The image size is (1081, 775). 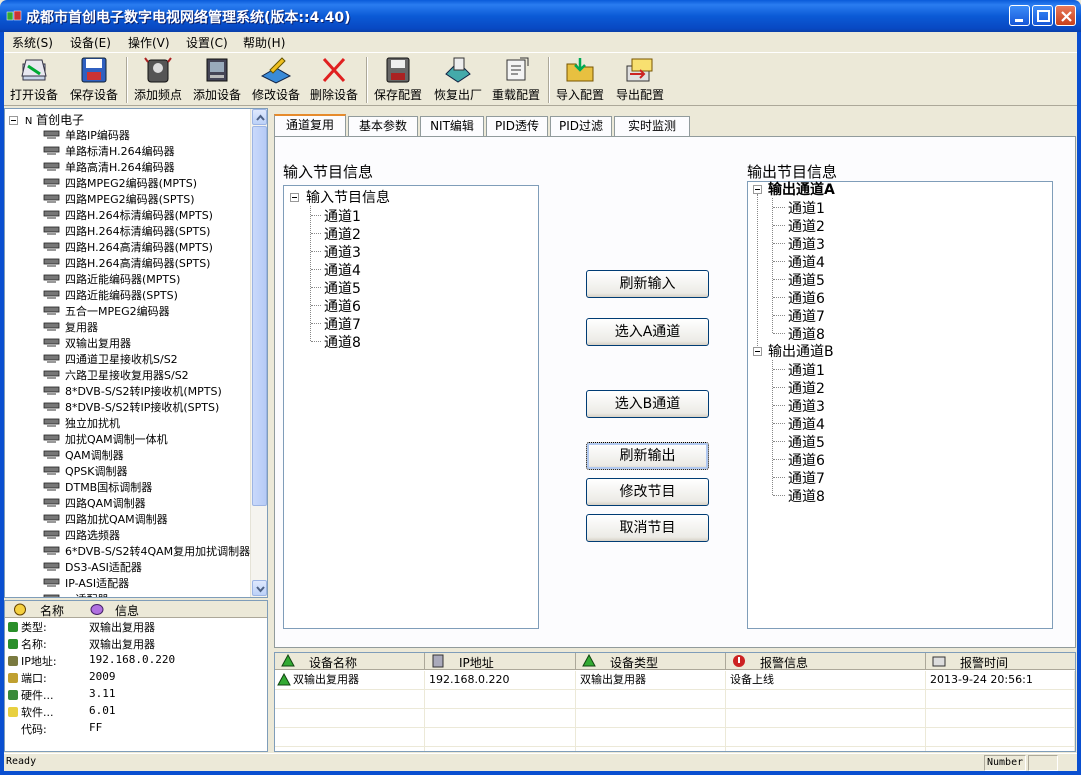 I want to click on menu-system: 系统(S), so click(x=32, y=42).